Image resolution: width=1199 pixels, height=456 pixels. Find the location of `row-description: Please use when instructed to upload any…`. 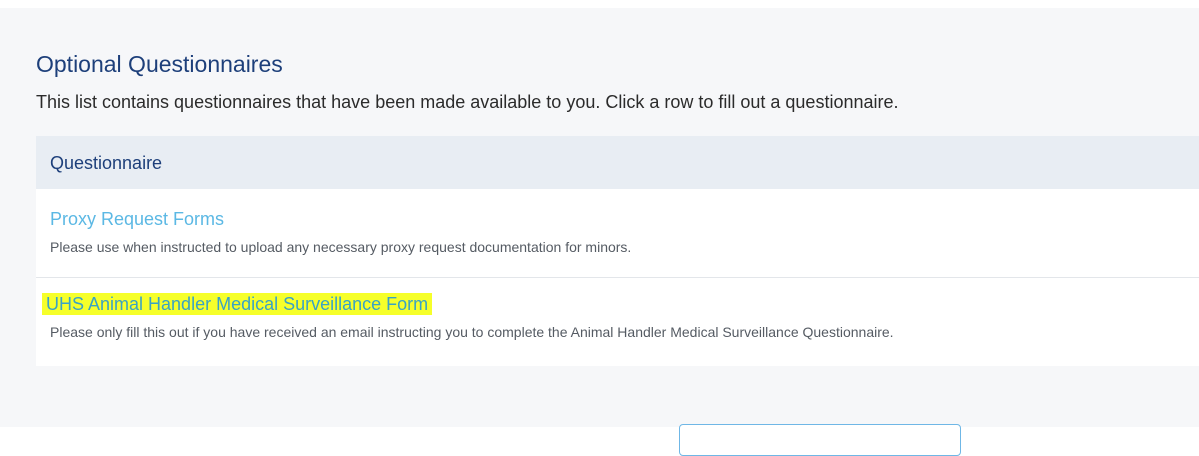

row-description: Please use when instructed to upload any… is located at coordinates (341, 247).